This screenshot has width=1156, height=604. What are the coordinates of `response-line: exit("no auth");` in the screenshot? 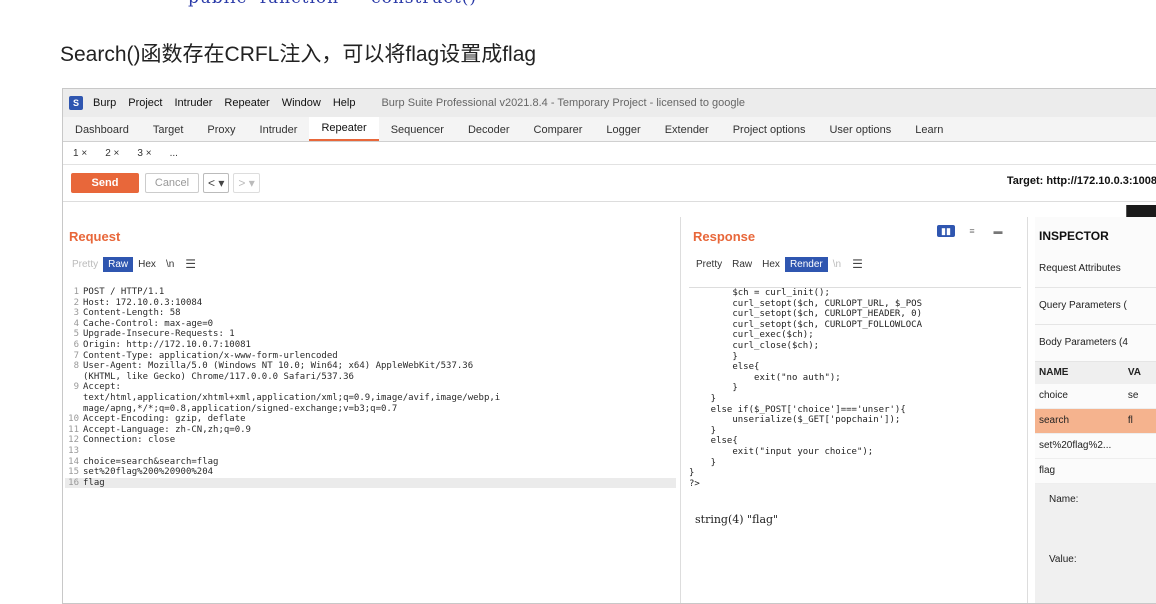 It's located at (765, 377).